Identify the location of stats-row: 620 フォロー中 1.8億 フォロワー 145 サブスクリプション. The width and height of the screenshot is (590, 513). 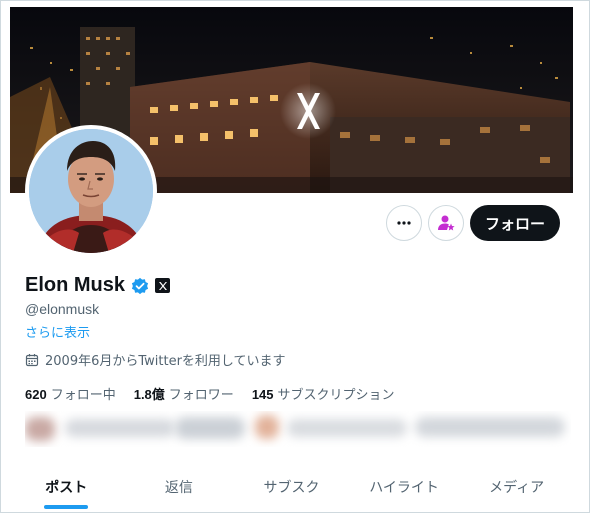
(210, 393).